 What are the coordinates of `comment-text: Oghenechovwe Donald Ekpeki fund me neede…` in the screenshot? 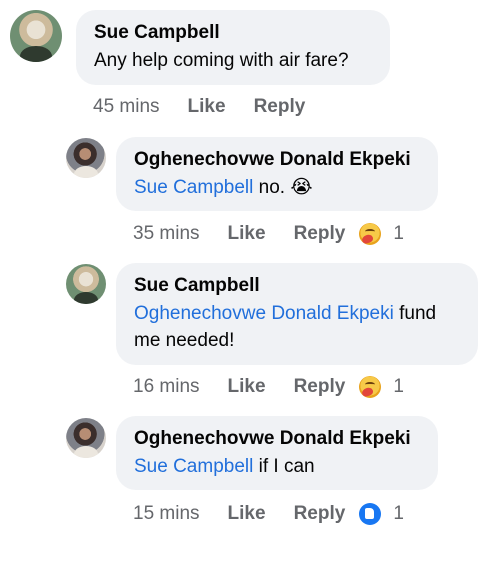 It's located at (298, 327).